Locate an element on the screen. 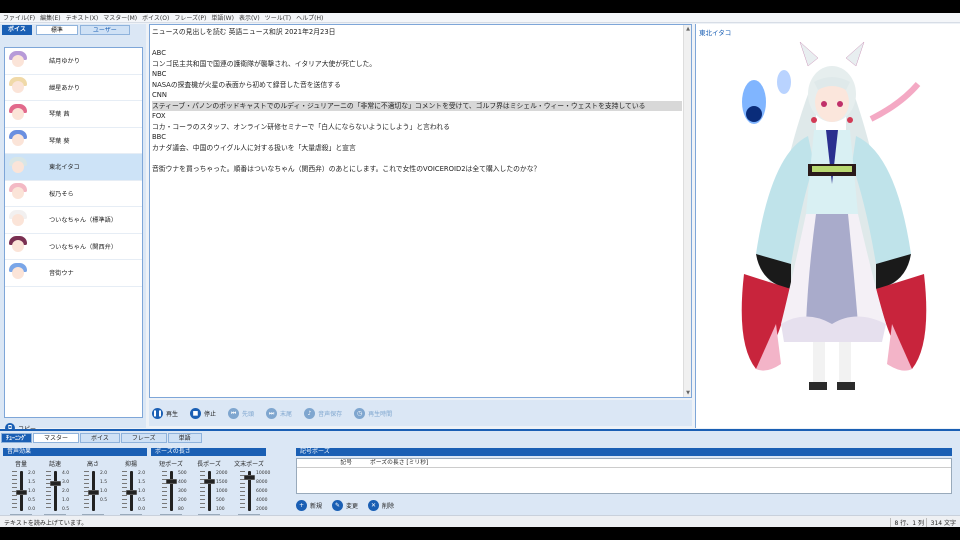 This screenshot has width=960, height=540. slider-tick-label: 0.5 is located at coordinates (32, 500).